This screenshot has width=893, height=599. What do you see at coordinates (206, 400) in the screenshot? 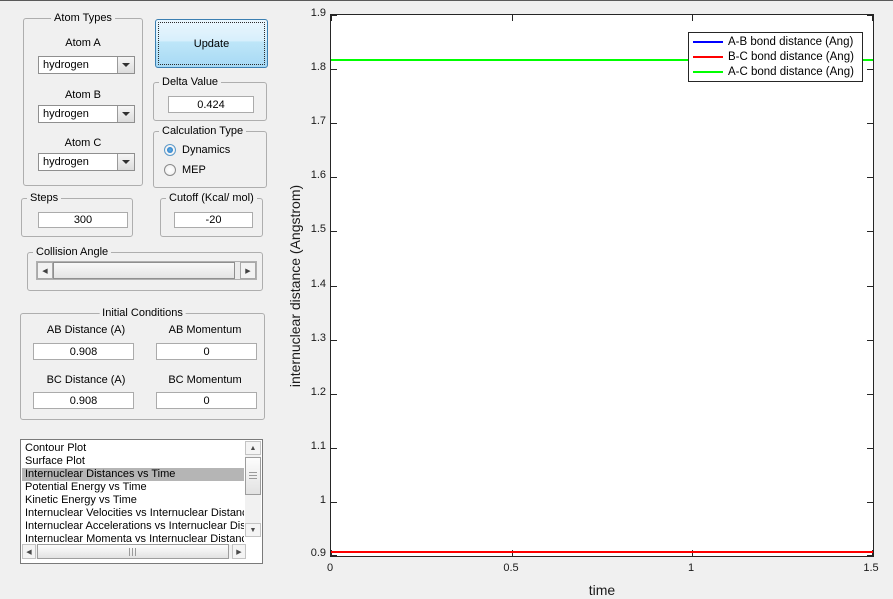
I see `bc-momentum-input` at bounding box center [206, 400].